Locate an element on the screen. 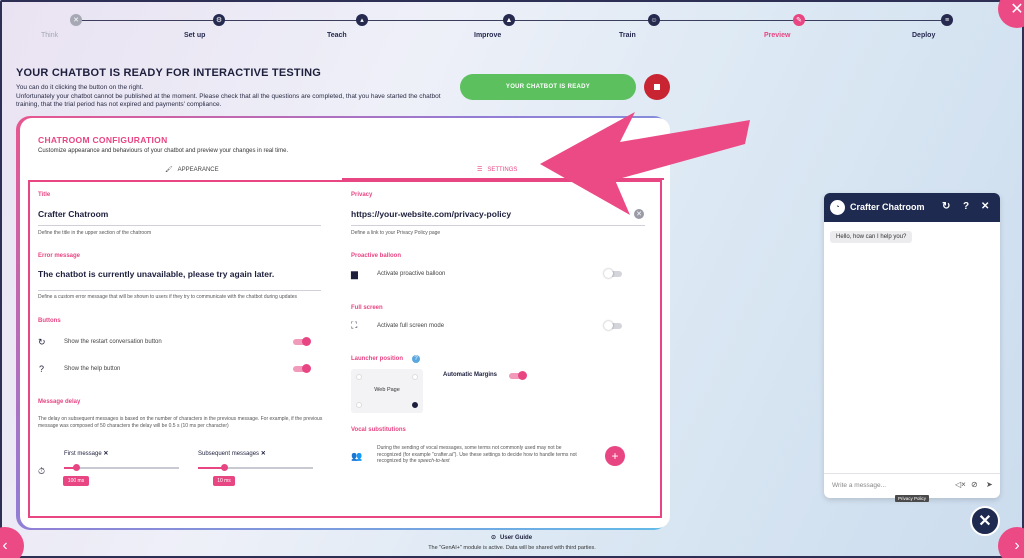  fullscreen-label: Full screen is located at coordinates (367, 308).